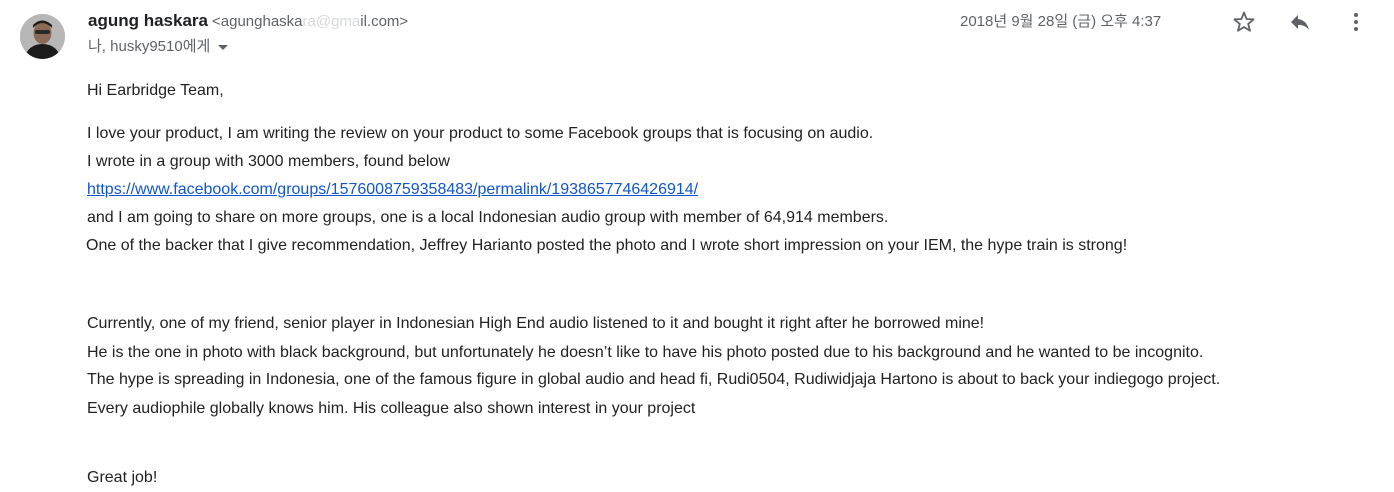  I want to click on sender-email: <agunghaskara@gmail.com>, so click(310, 21).